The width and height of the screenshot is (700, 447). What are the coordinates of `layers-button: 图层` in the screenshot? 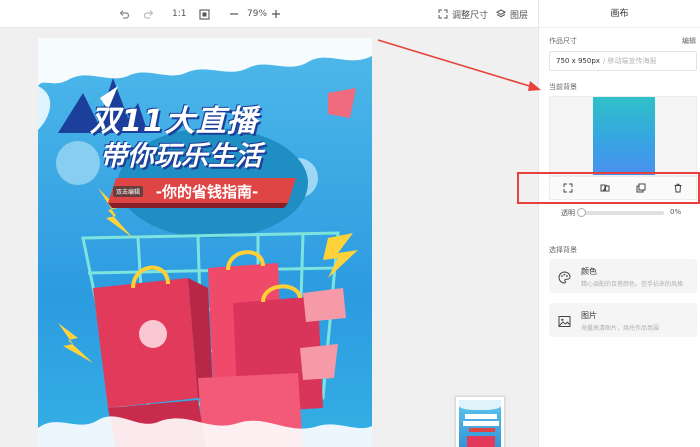 It's located at (512, 14).